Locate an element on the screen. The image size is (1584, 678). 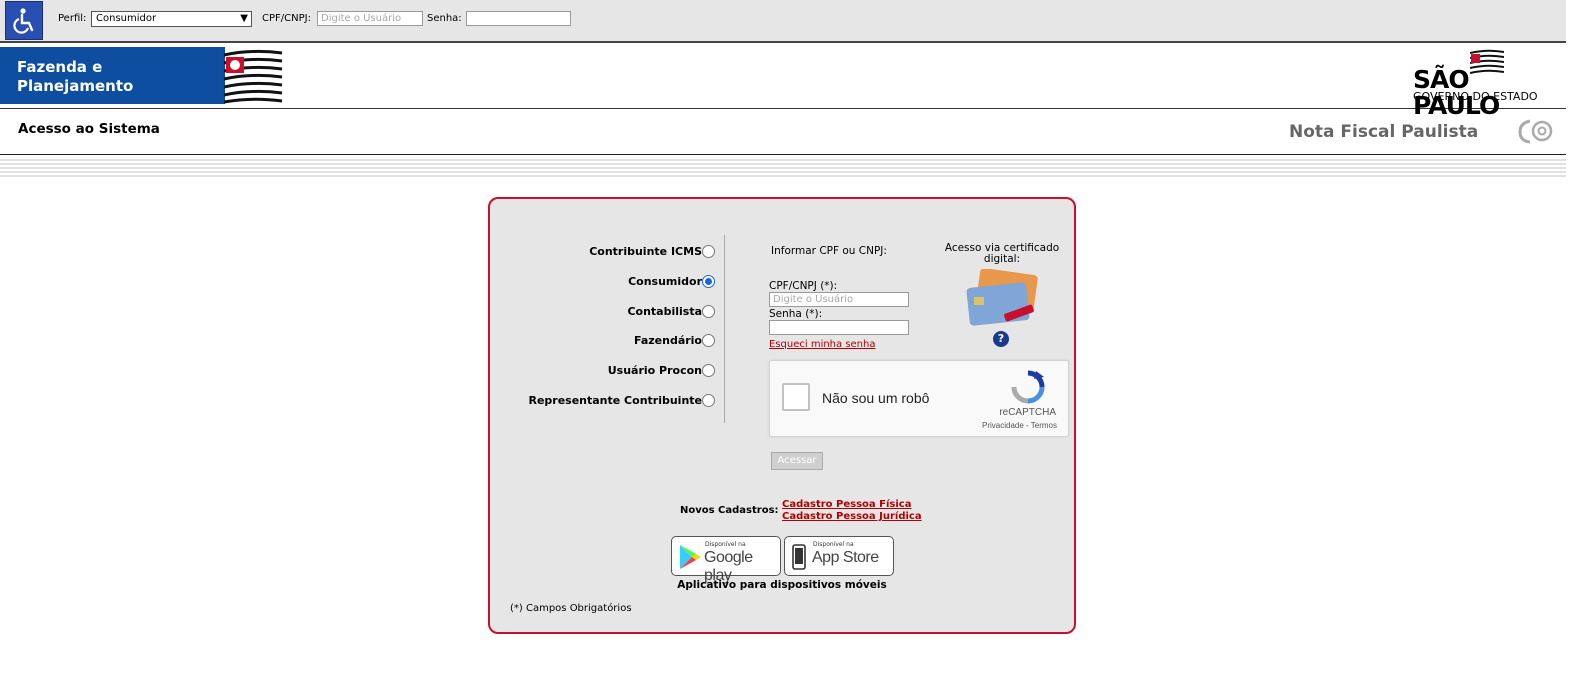
accessibility-button is located at coordinates (24, 20).